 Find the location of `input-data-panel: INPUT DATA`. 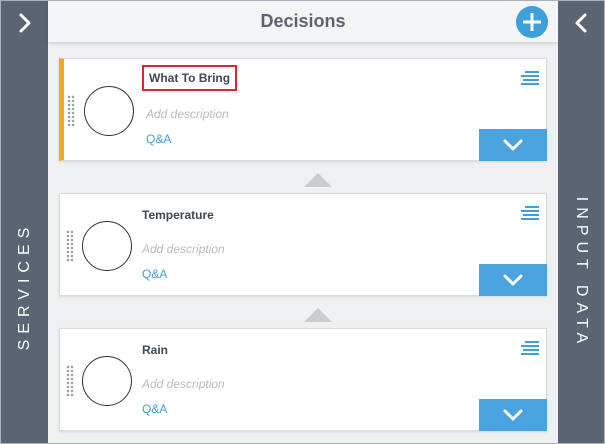

input-data-panel: INPUT DATA is located at coordinates (581, 222).